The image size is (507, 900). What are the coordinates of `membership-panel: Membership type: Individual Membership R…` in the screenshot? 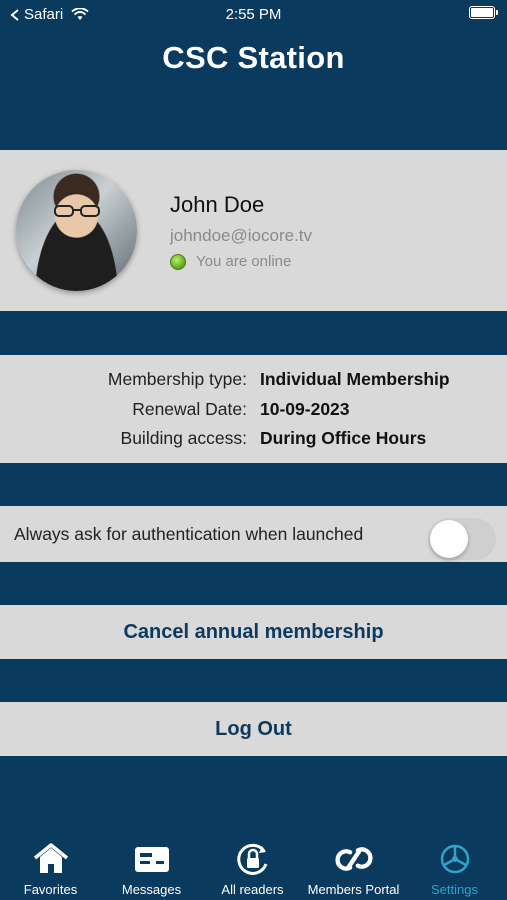 It's located at (253, 409).